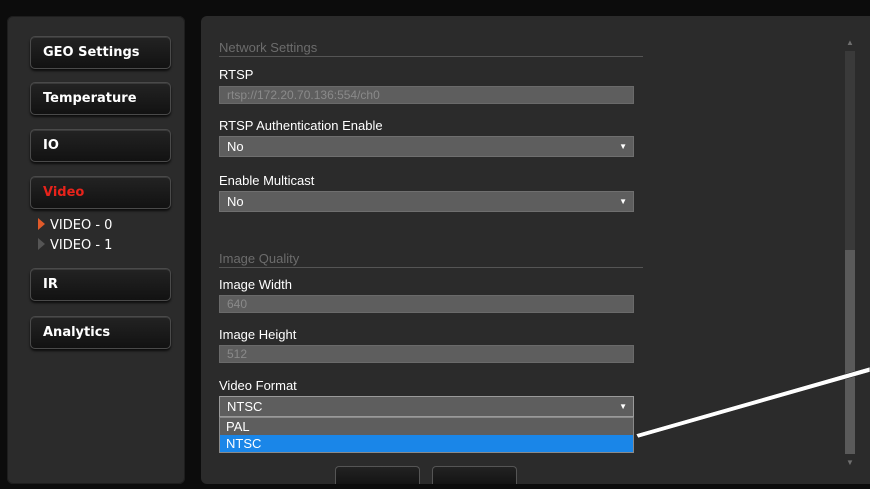 The height and width of the screenshot is (489, 870). Describe the element at coordinates (431, 259) in the screenshot. I see `image-quality-title: Image Quality` at that location.